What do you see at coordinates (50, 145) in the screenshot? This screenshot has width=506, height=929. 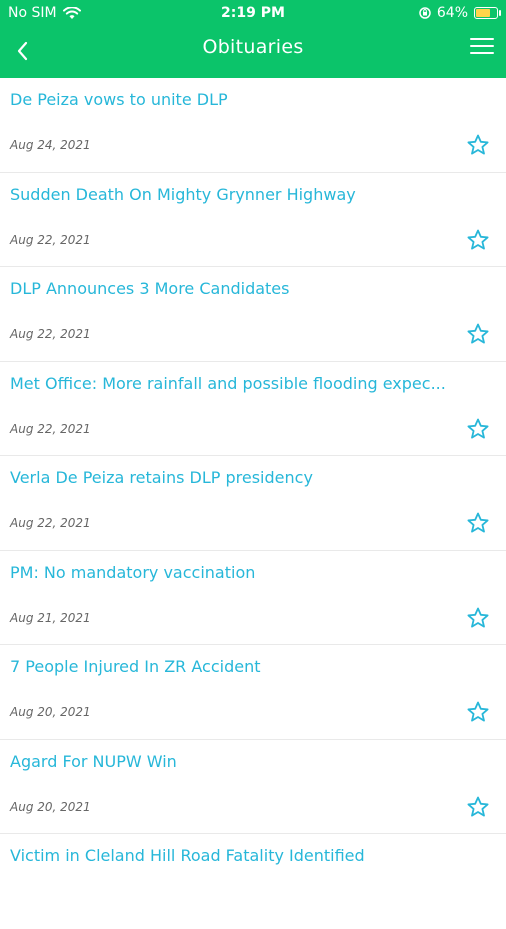 I see `article-date: Aug 24, 2021` at bounding box center [50, 145].